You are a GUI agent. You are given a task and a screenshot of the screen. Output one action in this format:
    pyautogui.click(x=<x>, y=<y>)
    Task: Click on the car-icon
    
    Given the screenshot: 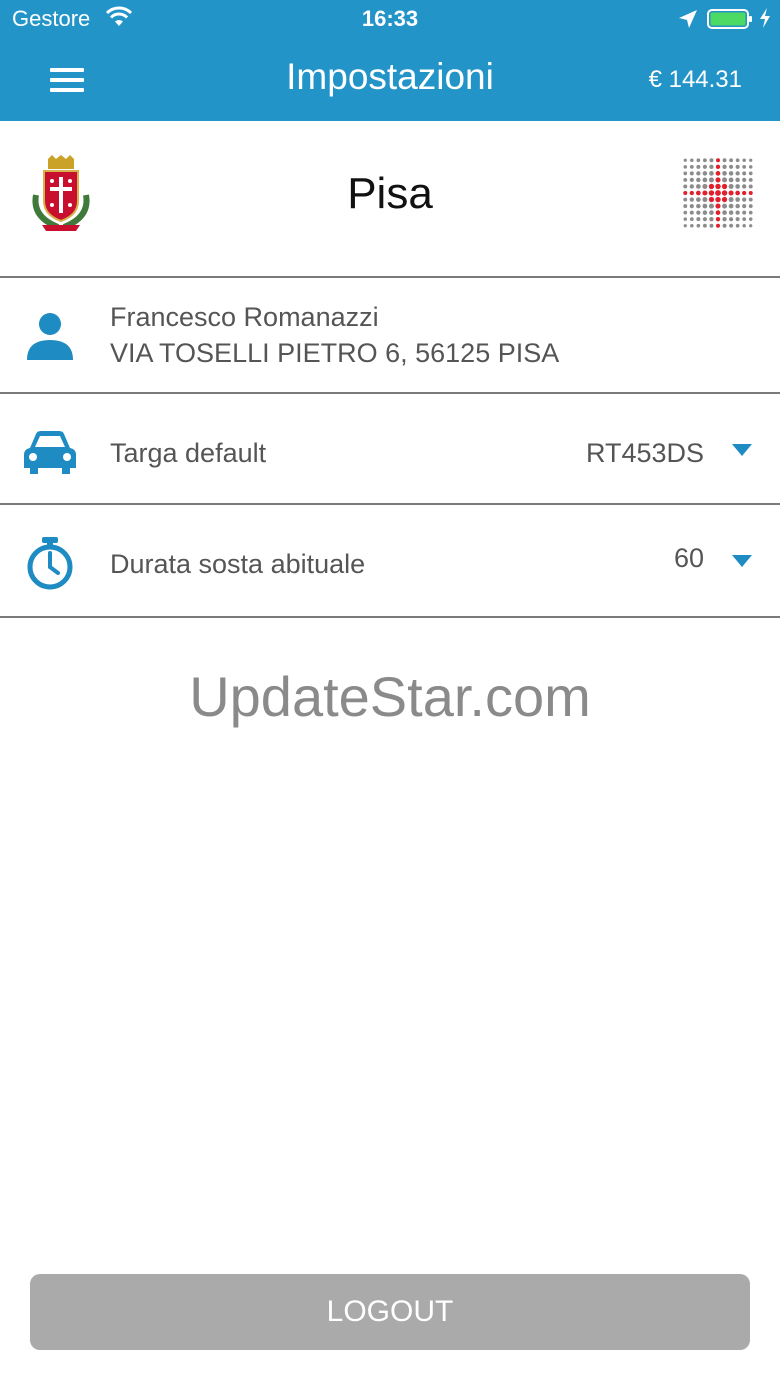 What is the action you would take?
    pyautogui.click(x=50, y=452)
    